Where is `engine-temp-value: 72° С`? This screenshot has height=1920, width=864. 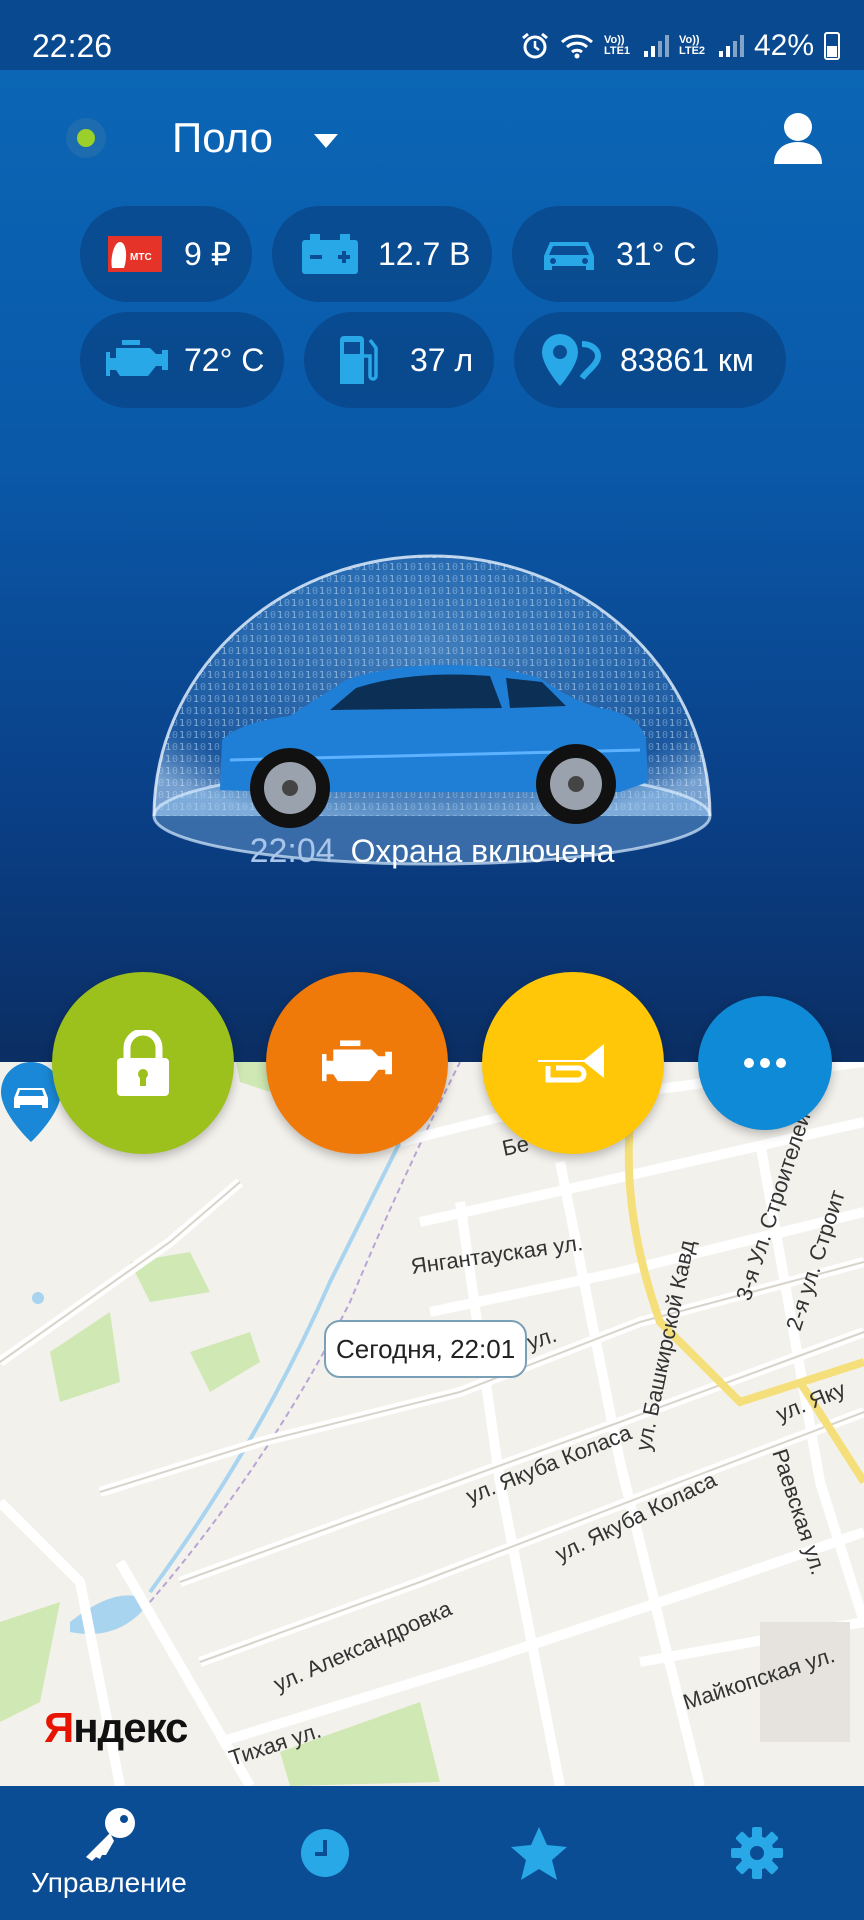
engine-temp-value: 72° С is located at coordinates (224, 359).